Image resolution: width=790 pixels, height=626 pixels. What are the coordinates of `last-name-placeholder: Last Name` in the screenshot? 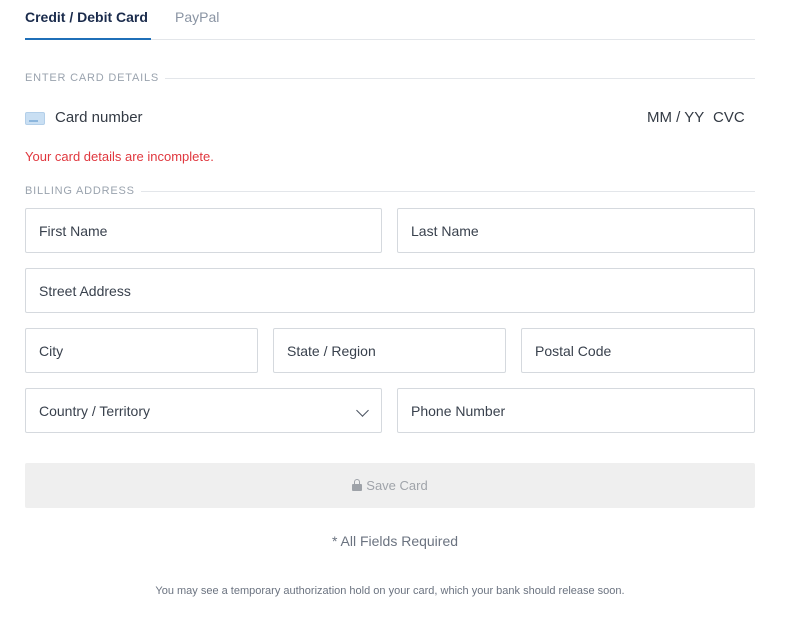 It's located at (445, 231).